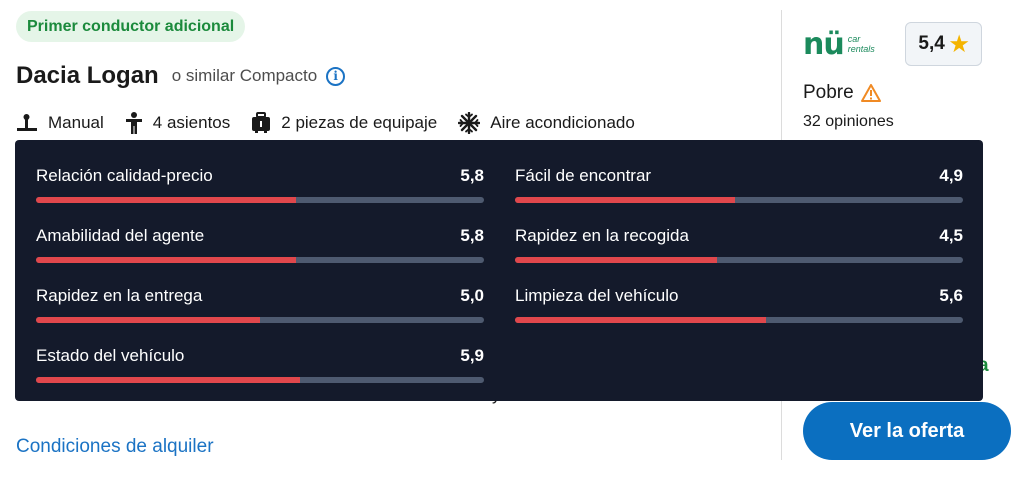  Describe the element at coordinates (260, 306) in the screenshot. I see `rating-metric: Rapidez en la entrega 5,0` at that location.